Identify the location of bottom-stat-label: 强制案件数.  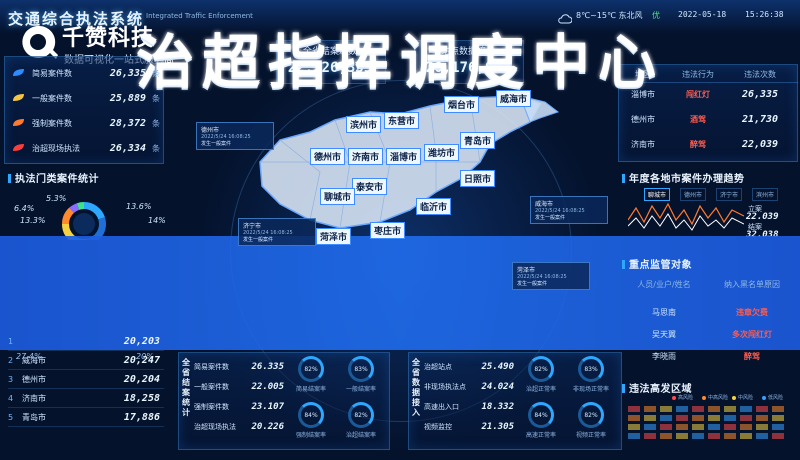
(211, 407).